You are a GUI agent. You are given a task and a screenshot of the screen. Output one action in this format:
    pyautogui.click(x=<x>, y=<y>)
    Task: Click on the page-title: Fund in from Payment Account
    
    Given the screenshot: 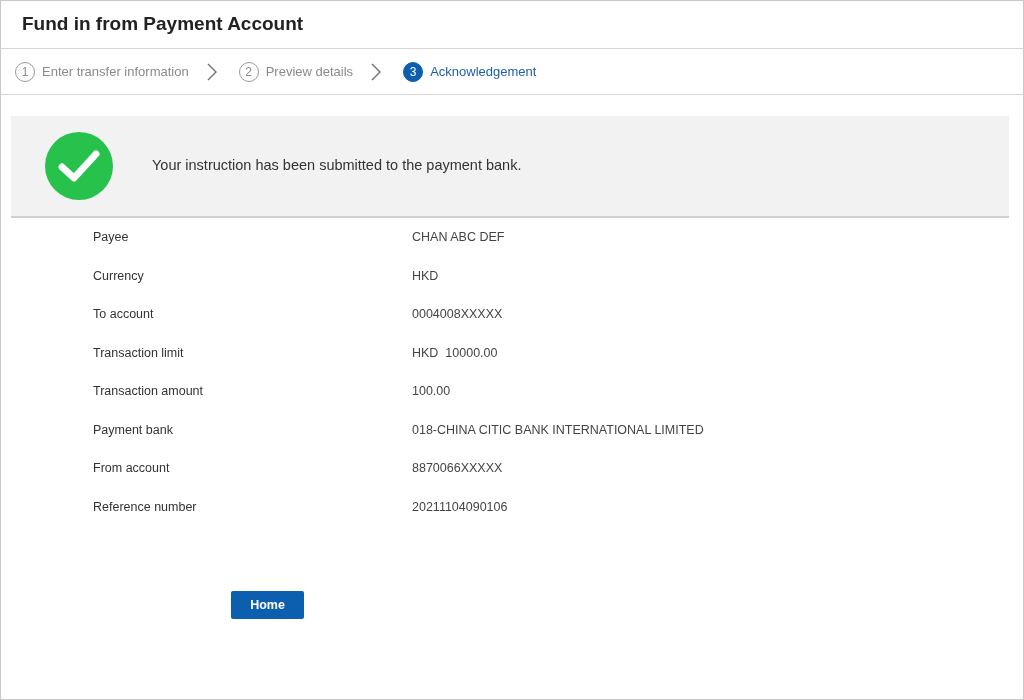 What is the action you would take?
    pyautogui.click(x=163, y=24)
    